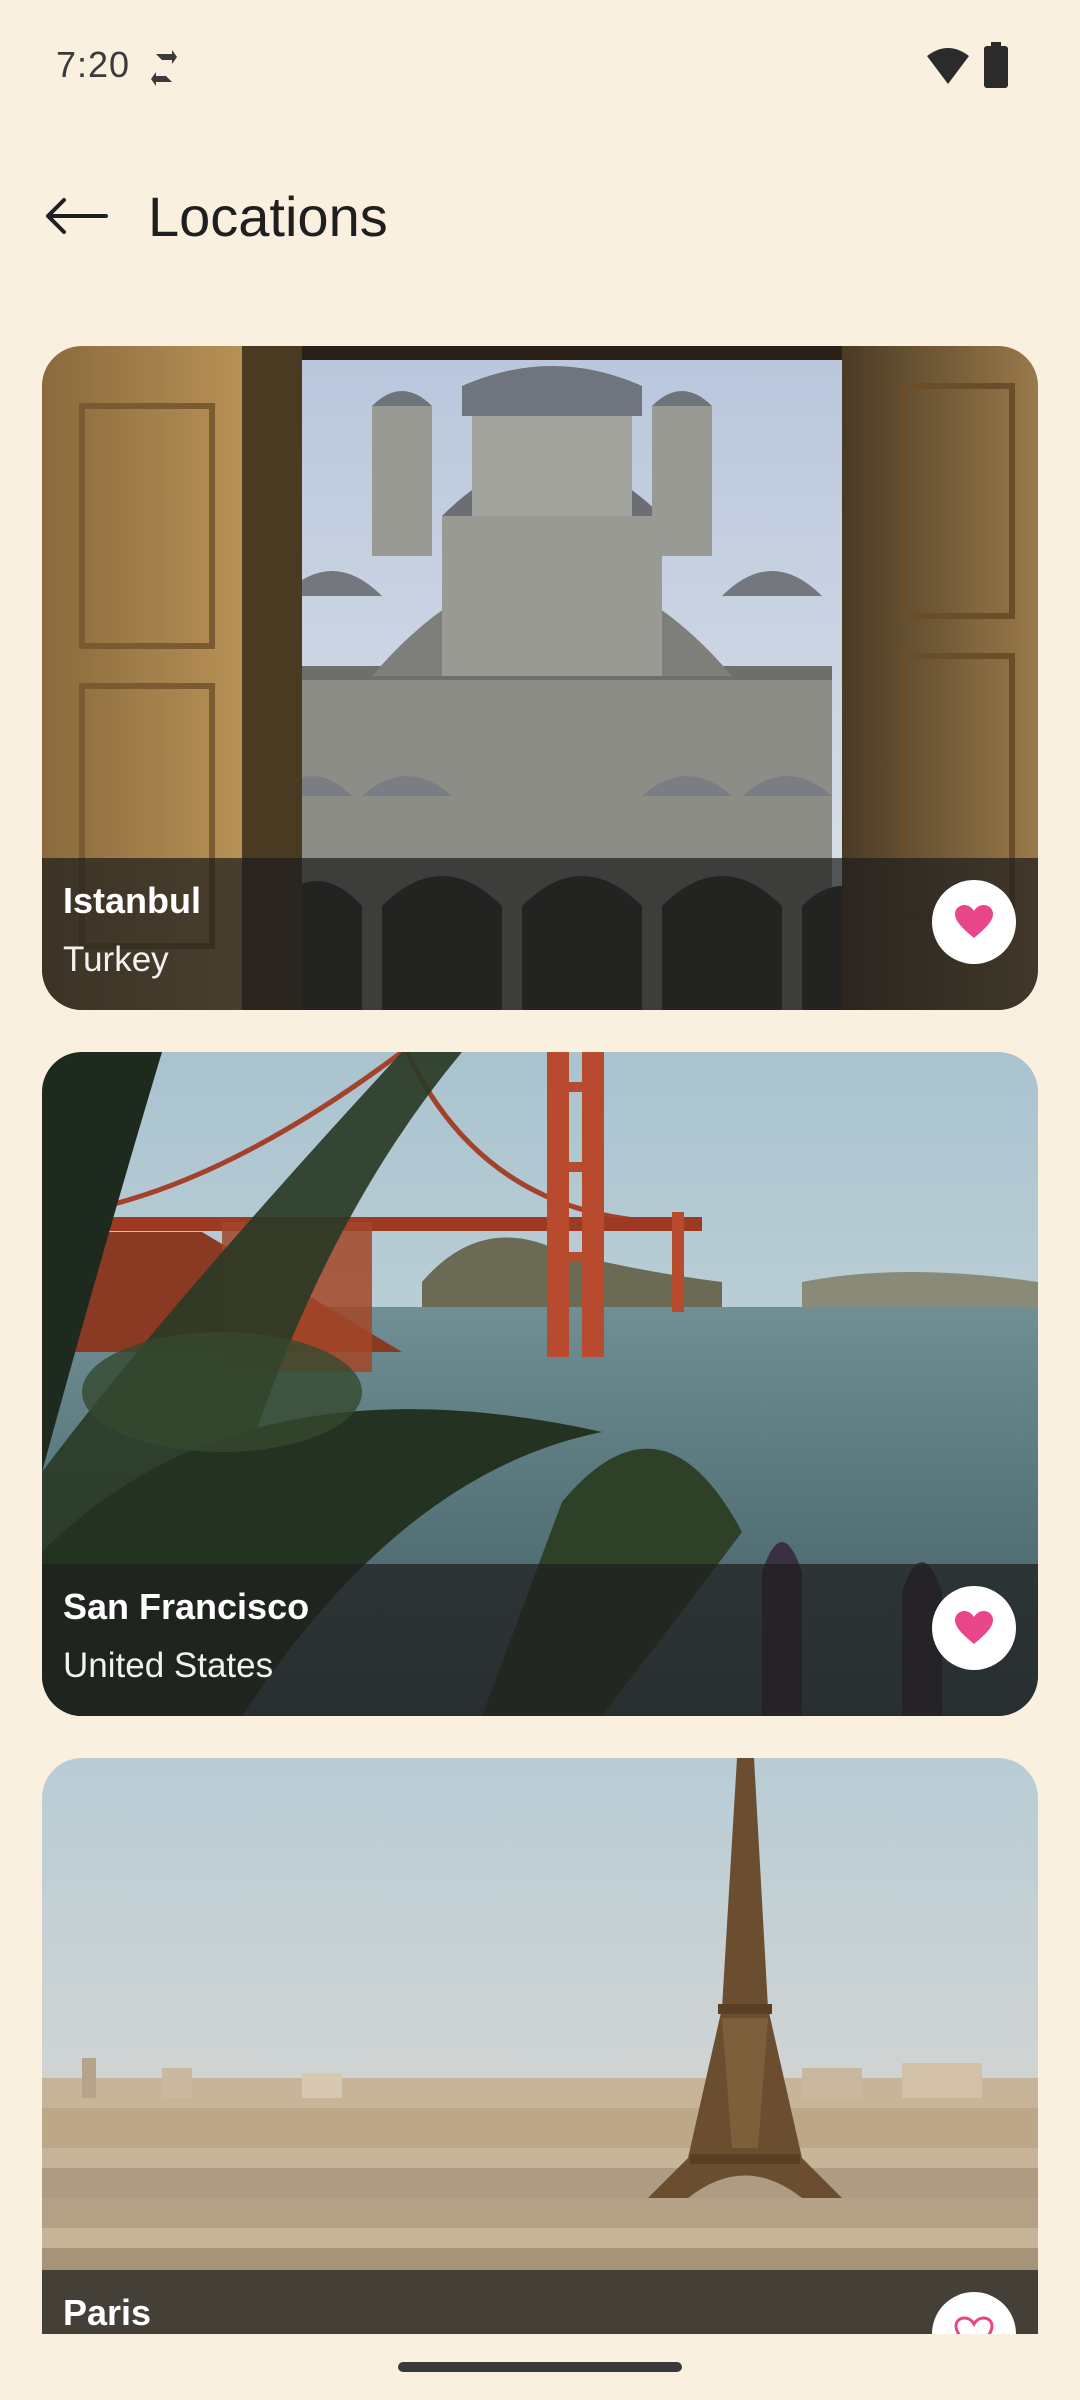 The width and height of the screenshot is (1080, 2400). What do you see at coordinates (540, 220) in the screenshot?
I see `top-app-bar: Locations` at bounding box center [540, 220].